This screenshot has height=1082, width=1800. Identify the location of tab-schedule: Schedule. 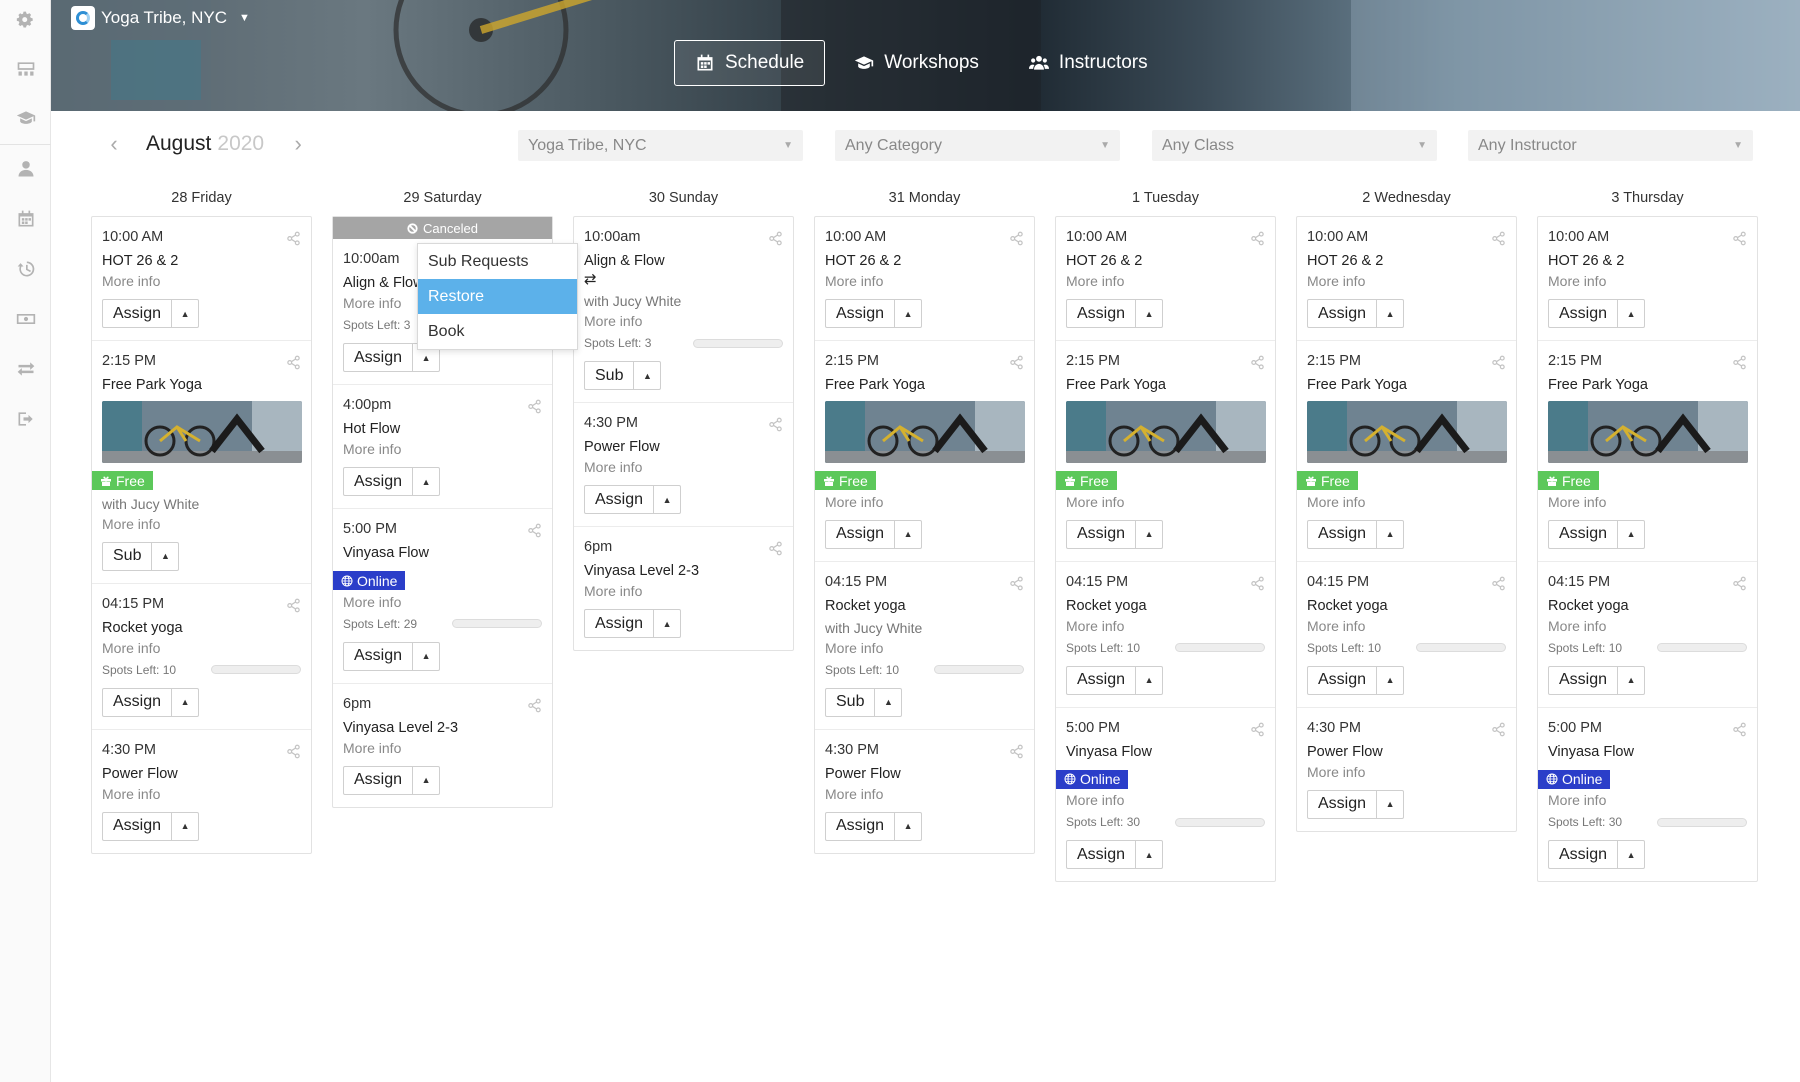
(750, 63).